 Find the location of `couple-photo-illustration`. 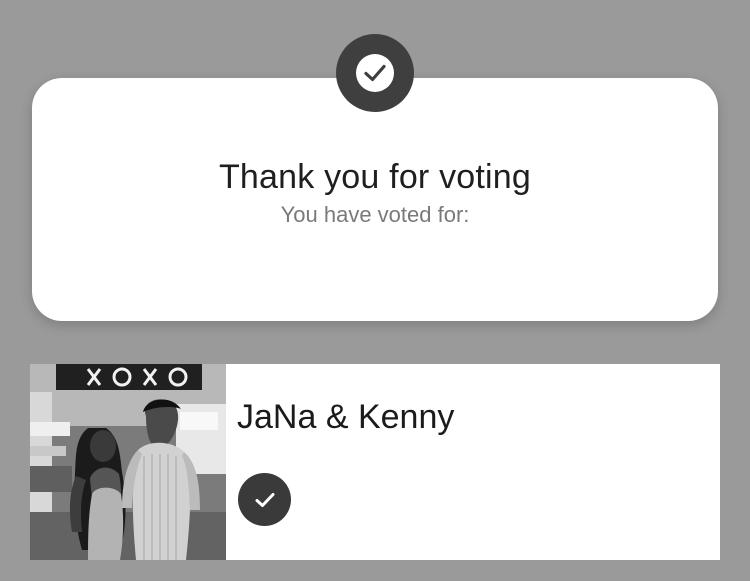

couple-photo-illustration is located at coordinates (128, 462).